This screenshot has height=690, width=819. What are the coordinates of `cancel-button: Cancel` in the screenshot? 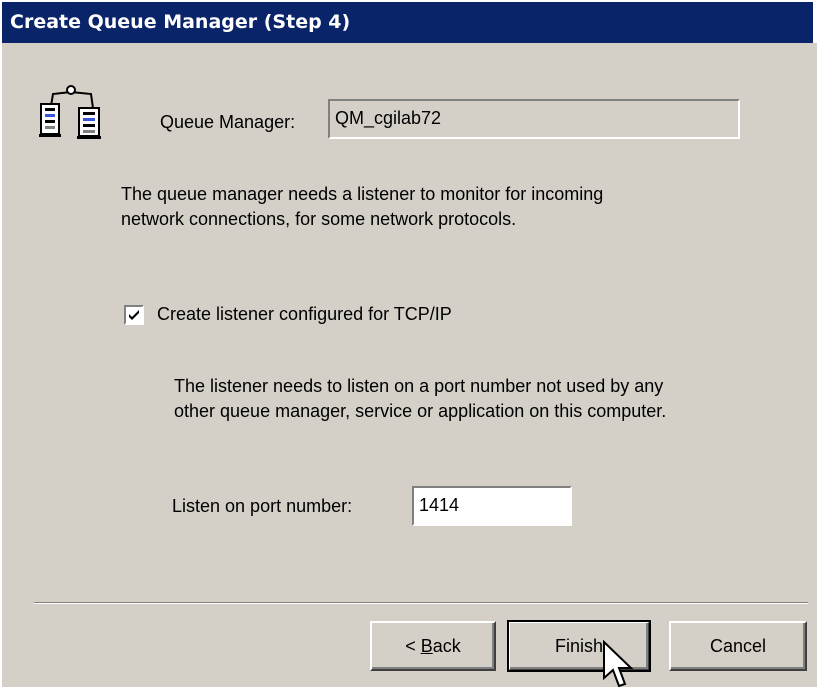 It's located at (738, 646).